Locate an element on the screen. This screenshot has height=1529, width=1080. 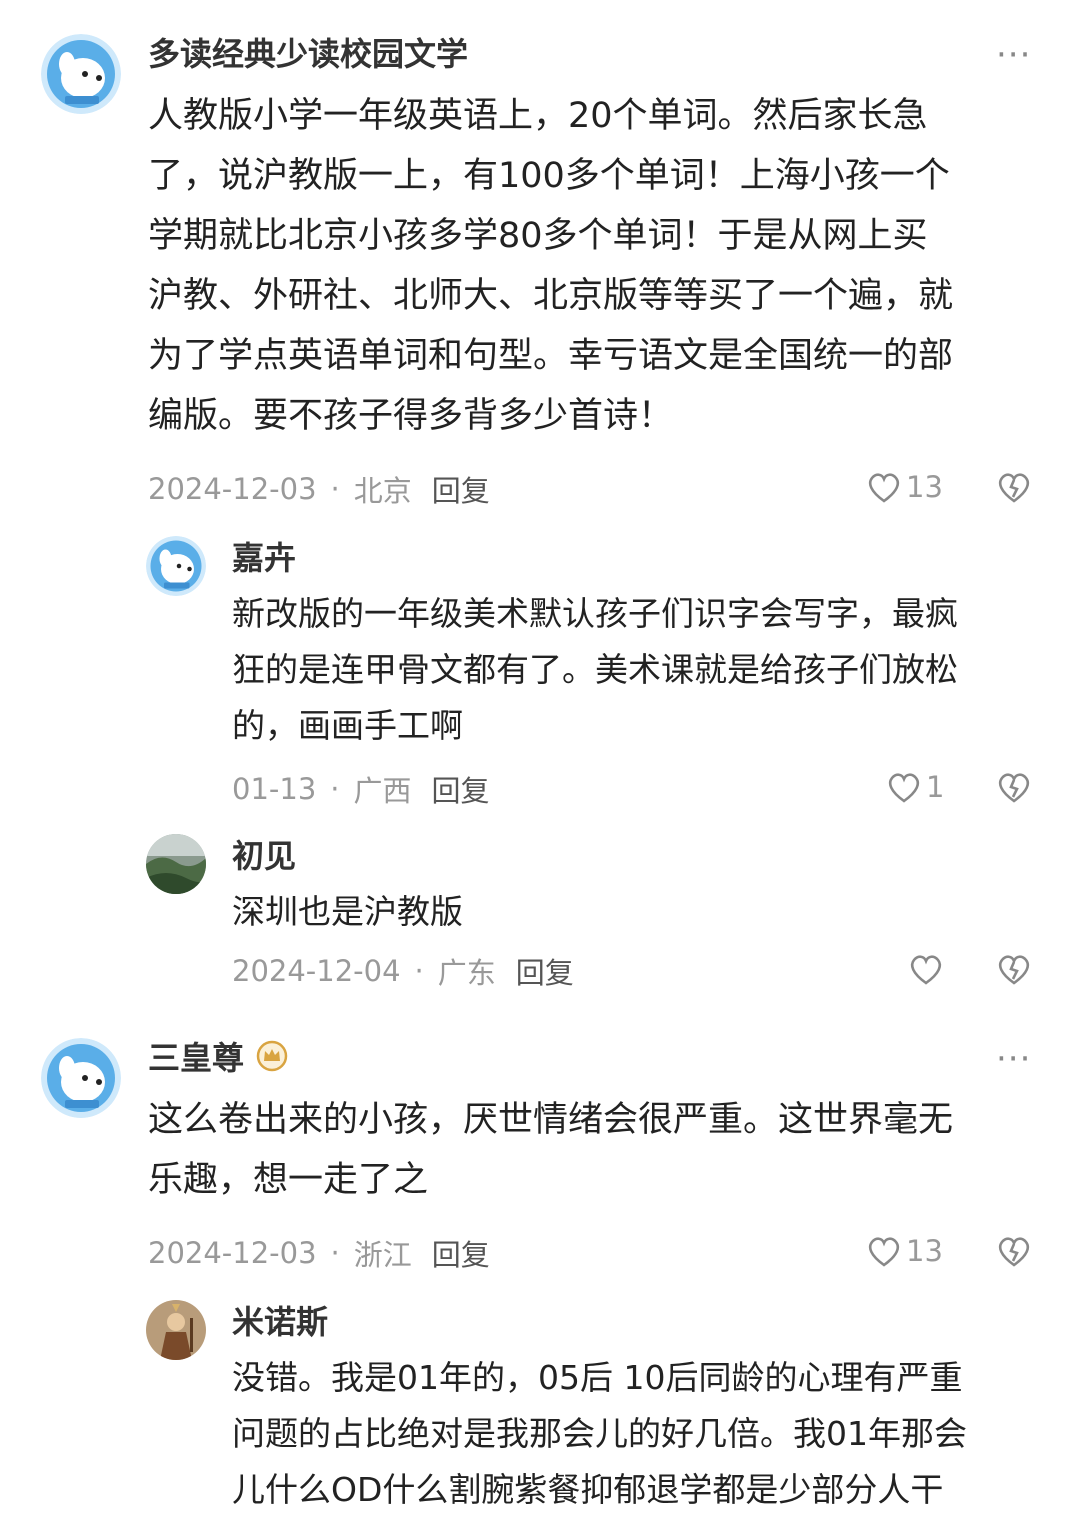
like-count: 1 is located at coordinates (935, 787).